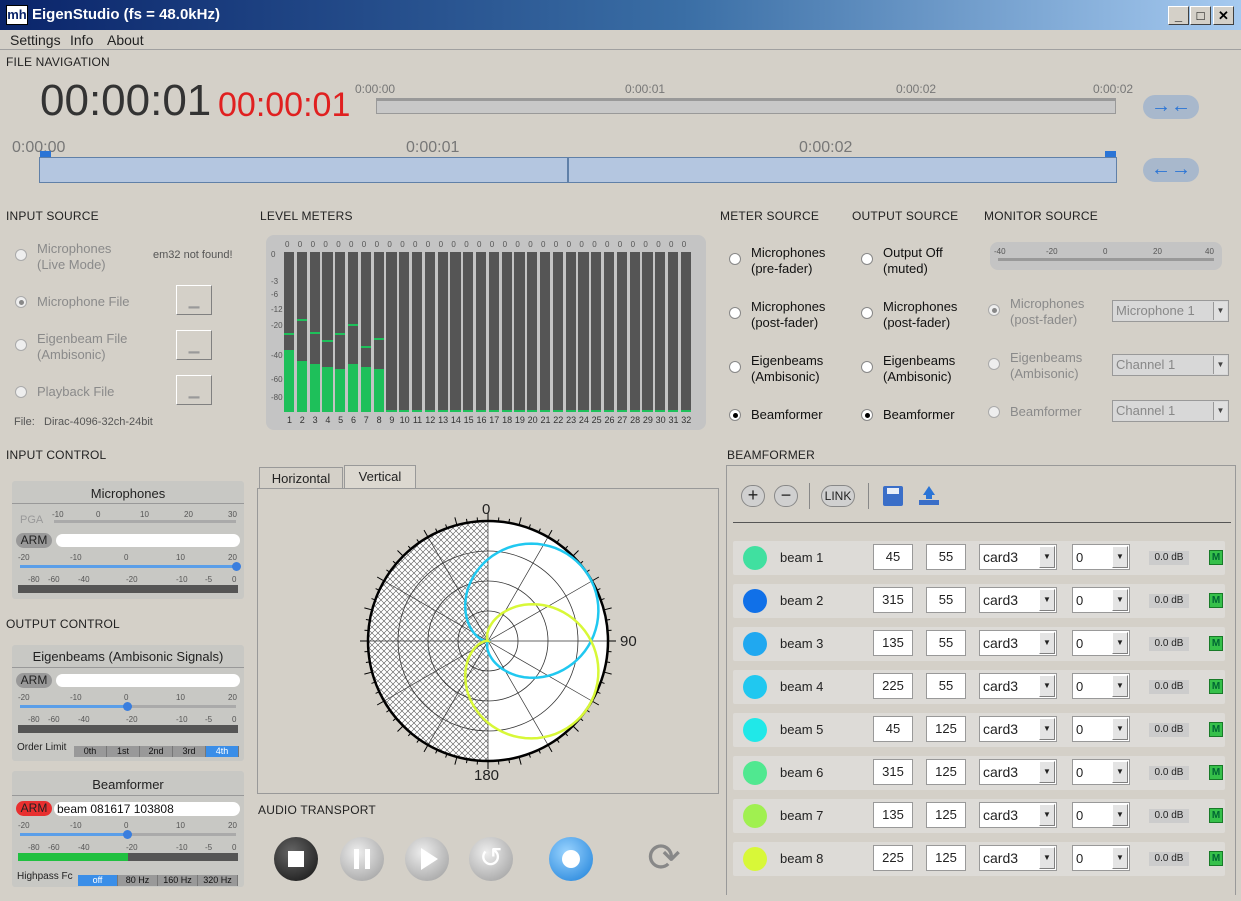  What do you see at coordinates (1171, 107) in the screenshot?
I see `zoom-in-button: →←` at bounding box center [1171, 107].